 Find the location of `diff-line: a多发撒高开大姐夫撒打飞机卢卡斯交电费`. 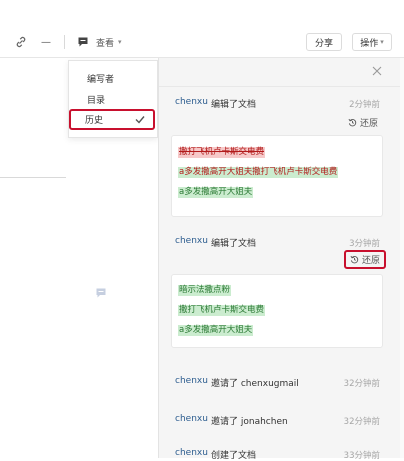

diff-line: a多发撒高开大姐夫撒打飞机卢卡斯交电费 is located at coordinates (258, 172).